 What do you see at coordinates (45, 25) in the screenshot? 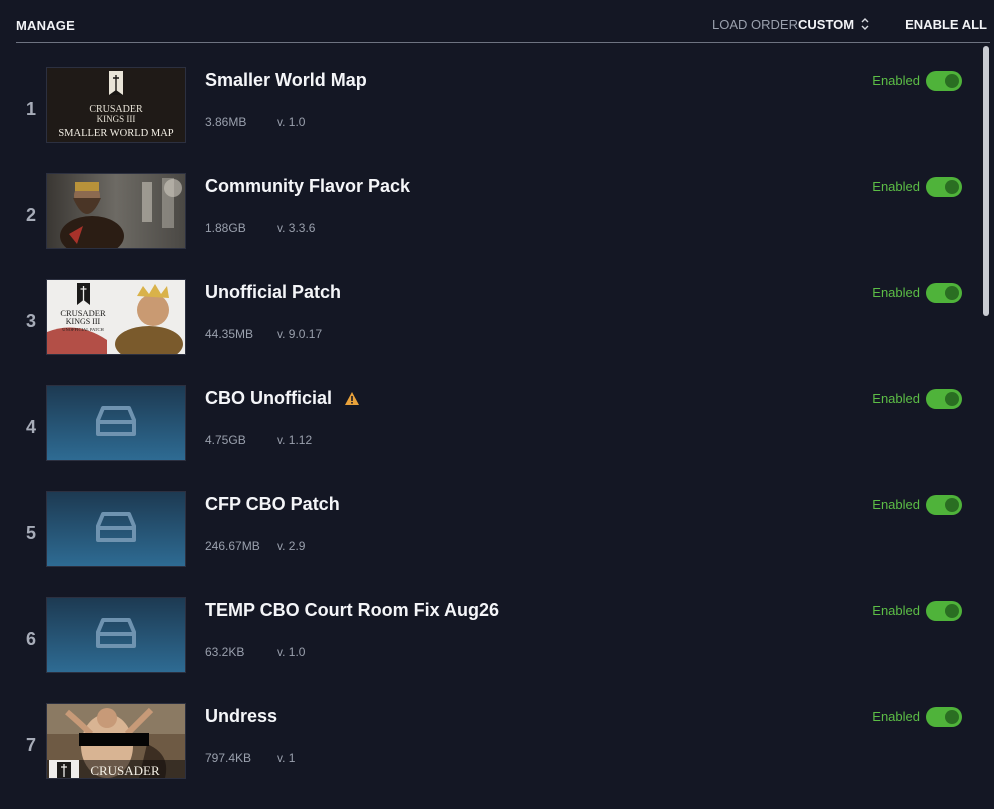
I see `manage-title: MANAGE` at bounding box center [45, 25].